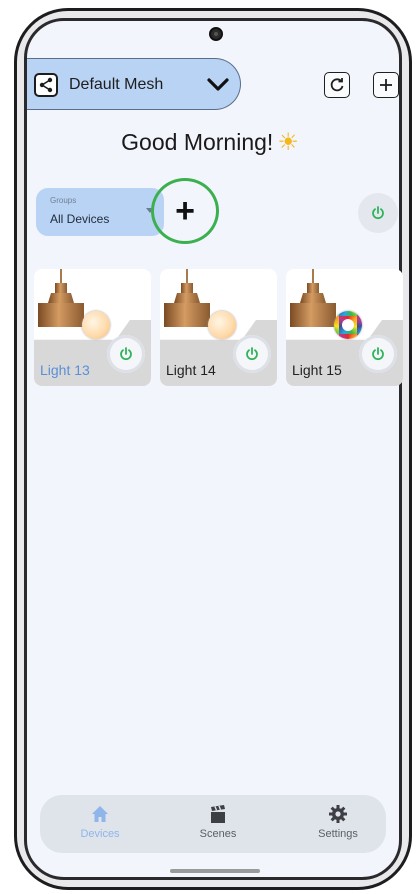  I want to click on nav-devices: Devices, so click(100, 821).